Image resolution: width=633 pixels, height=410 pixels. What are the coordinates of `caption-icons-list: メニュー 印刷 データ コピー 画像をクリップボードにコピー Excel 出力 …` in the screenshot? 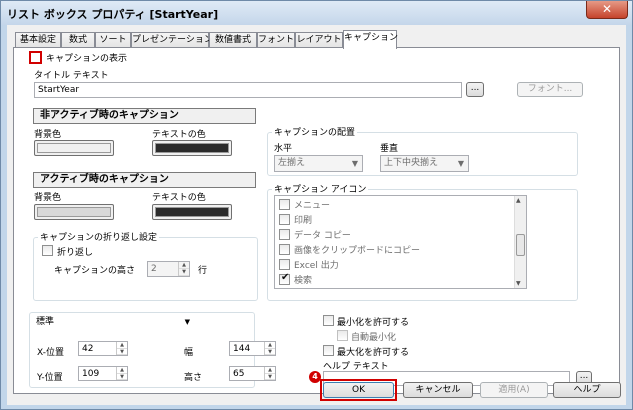 It's located at (400, 242).